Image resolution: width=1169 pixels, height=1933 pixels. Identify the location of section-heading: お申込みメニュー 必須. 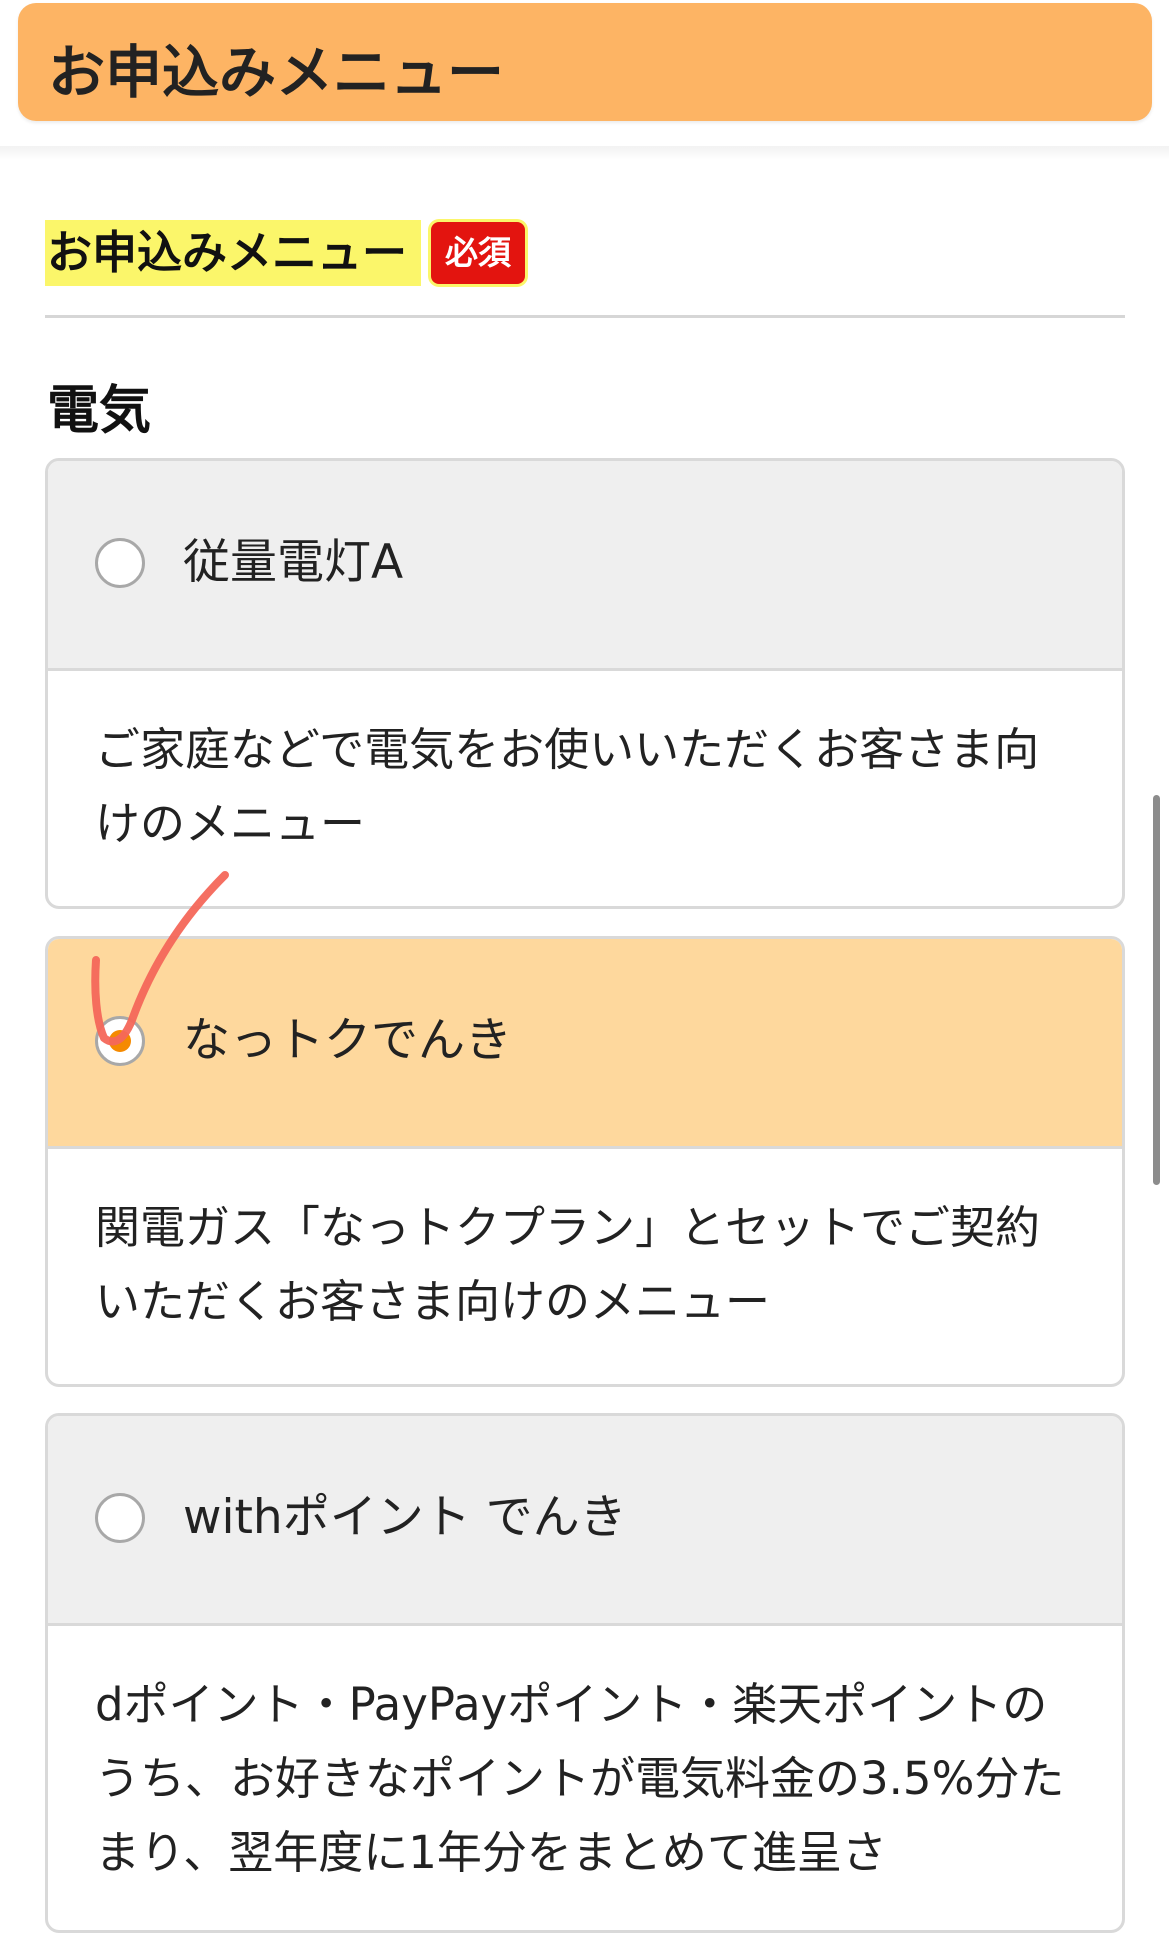
(285, 253).